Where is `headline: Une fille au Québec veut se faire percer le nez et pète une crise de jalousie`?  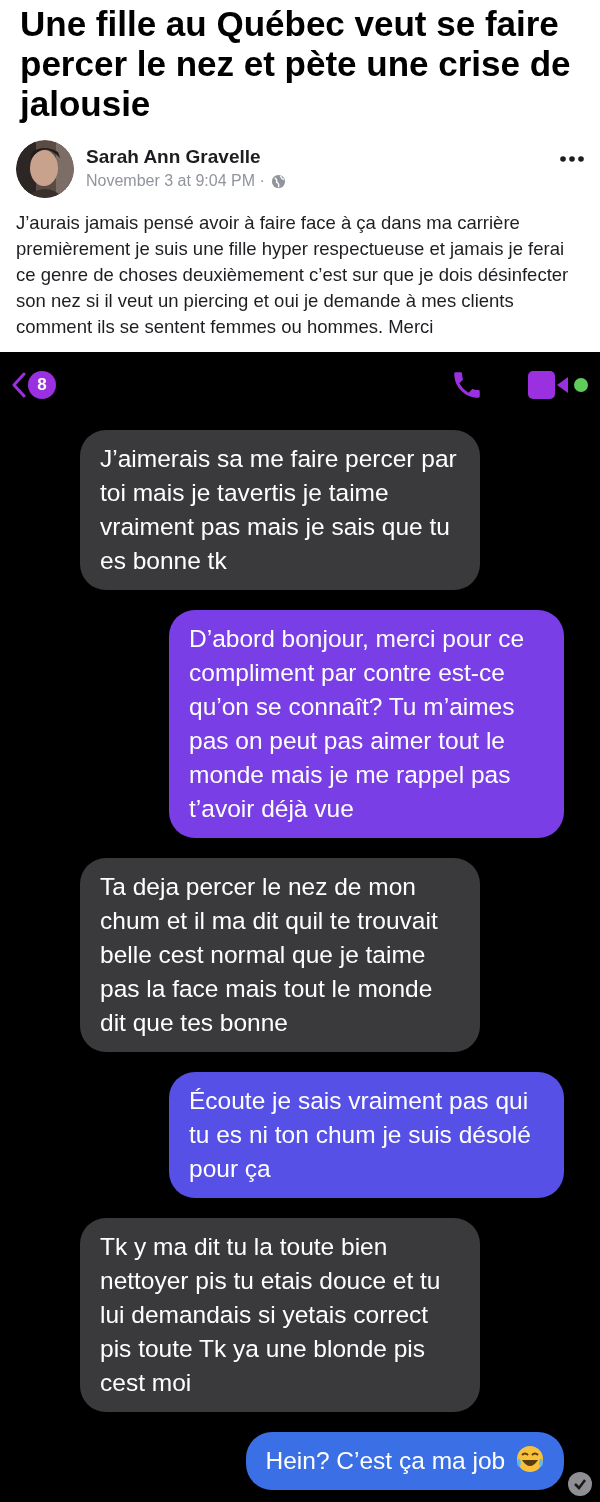 headline: Une fille au Québec veut se faire percer le nez et pète une crise de jalousie is located at coordinates (296, 64).